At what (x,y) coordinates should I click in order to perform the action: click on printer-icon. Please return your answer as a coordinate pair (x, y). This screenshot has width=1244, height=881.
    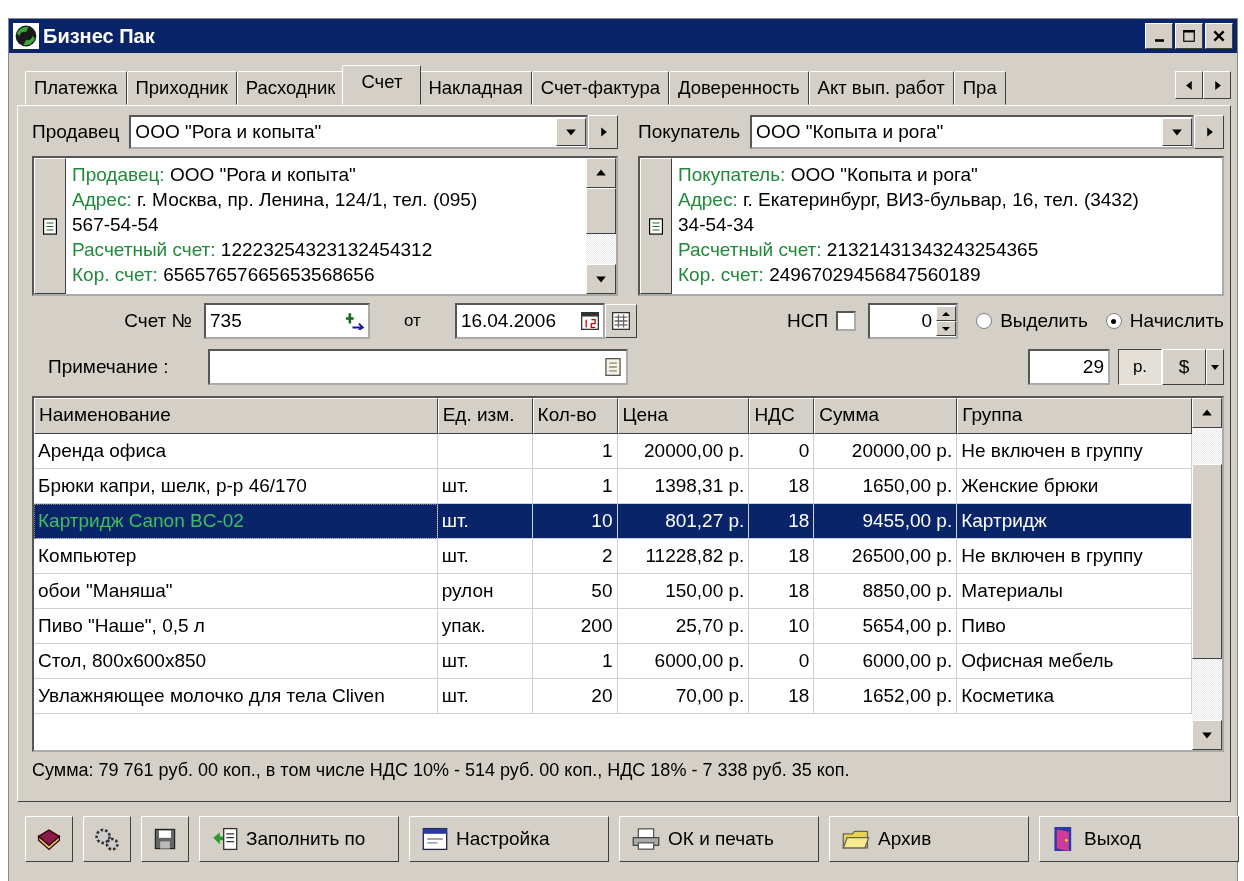
    Looking at the image, I should click on (646, 839).